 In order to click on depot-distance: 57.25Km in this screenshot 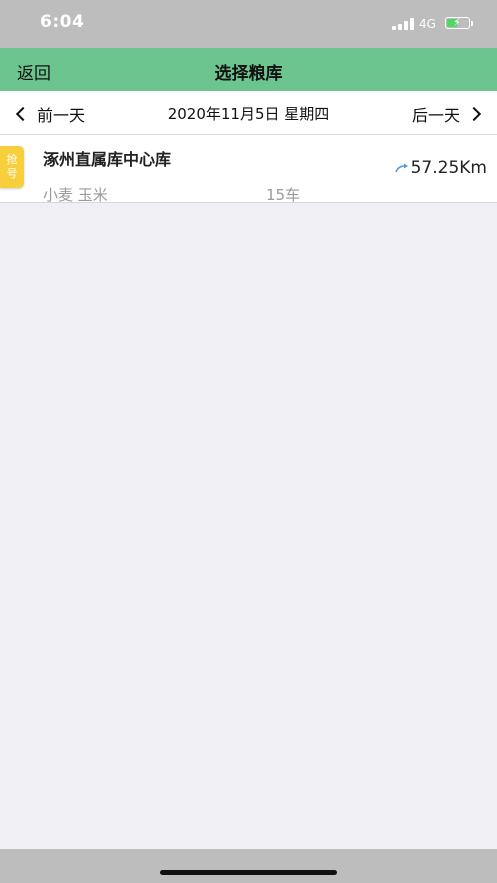, I will do `click(440, 168)`.